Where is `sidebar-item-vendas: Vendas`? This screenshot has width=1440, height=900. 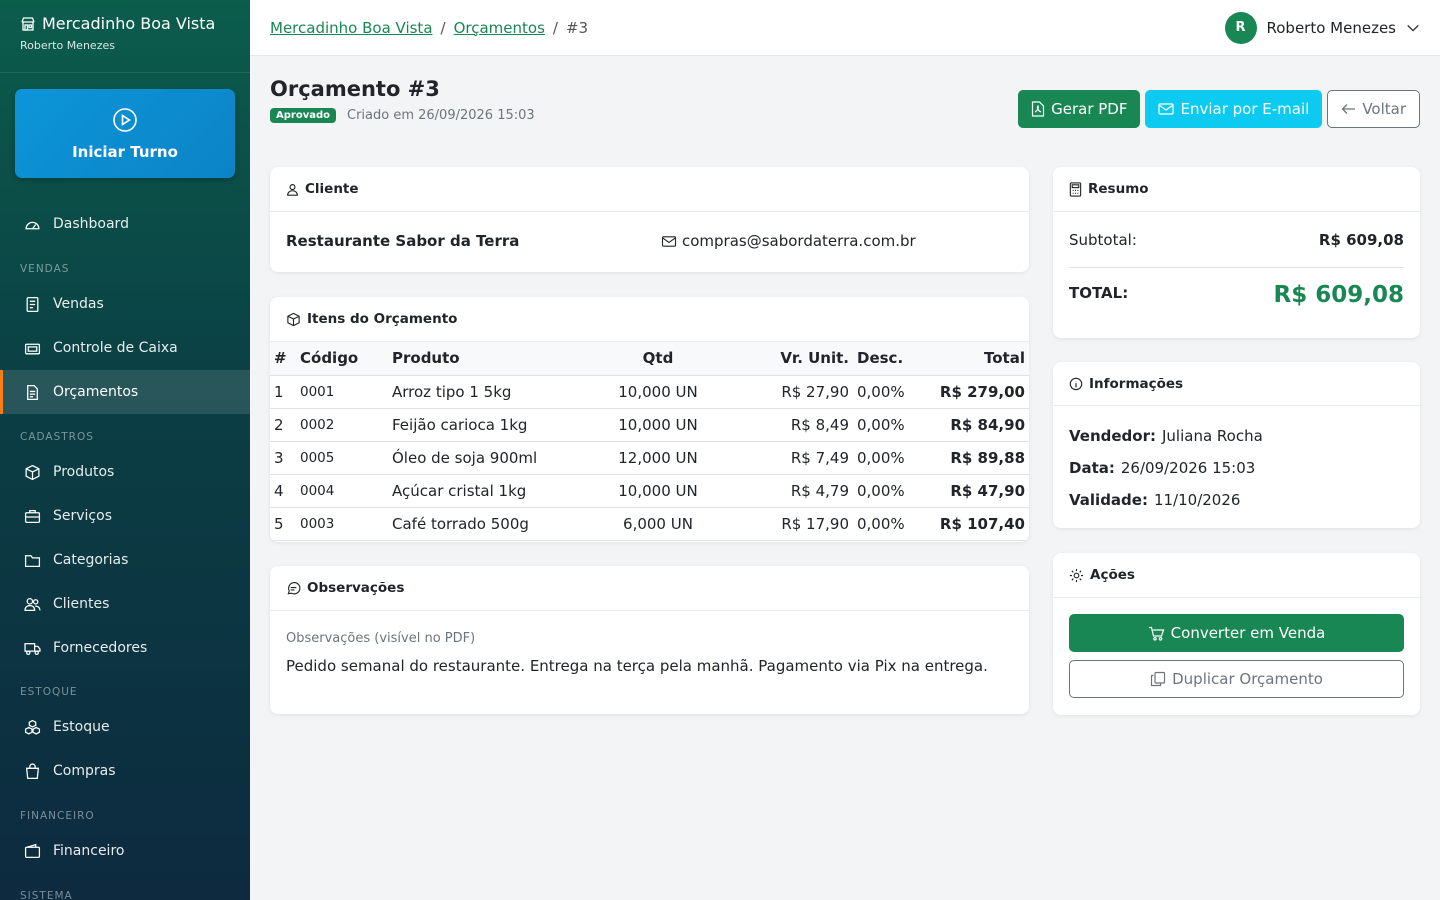 sidebar-item-vendas: Vendas is located at coordinates (125, 304).